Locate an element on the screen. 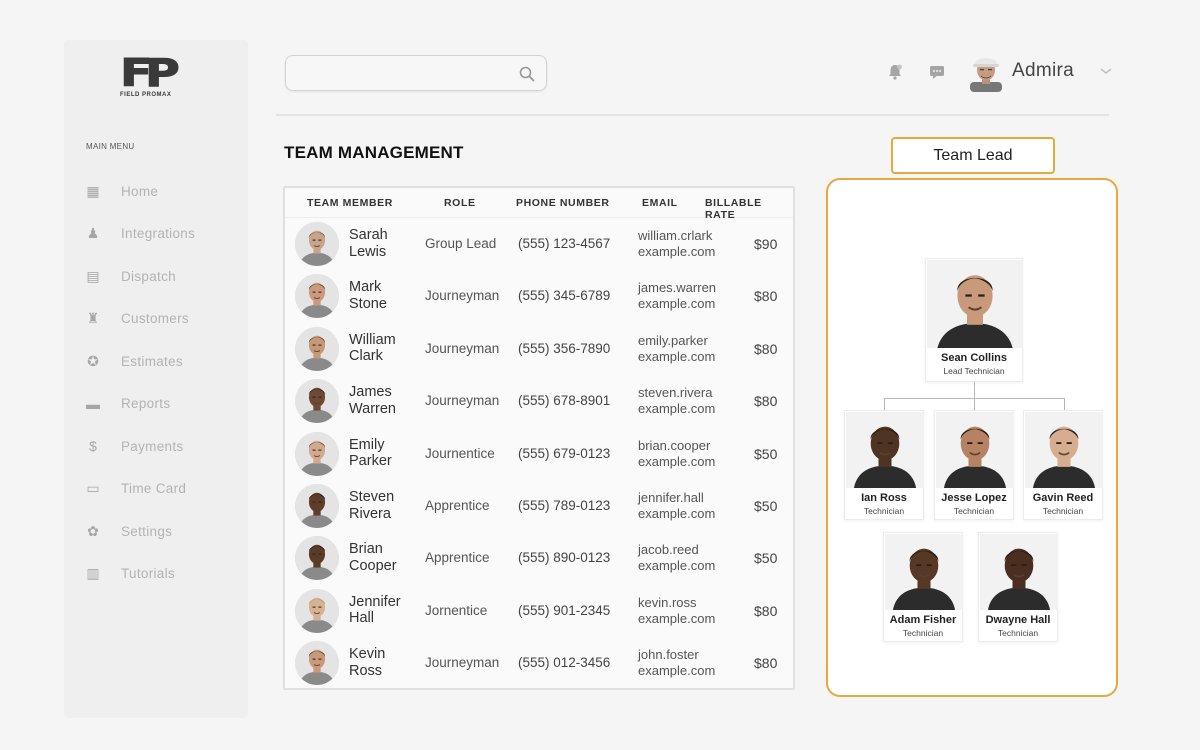  search-input is located at coordinates (396, 73).